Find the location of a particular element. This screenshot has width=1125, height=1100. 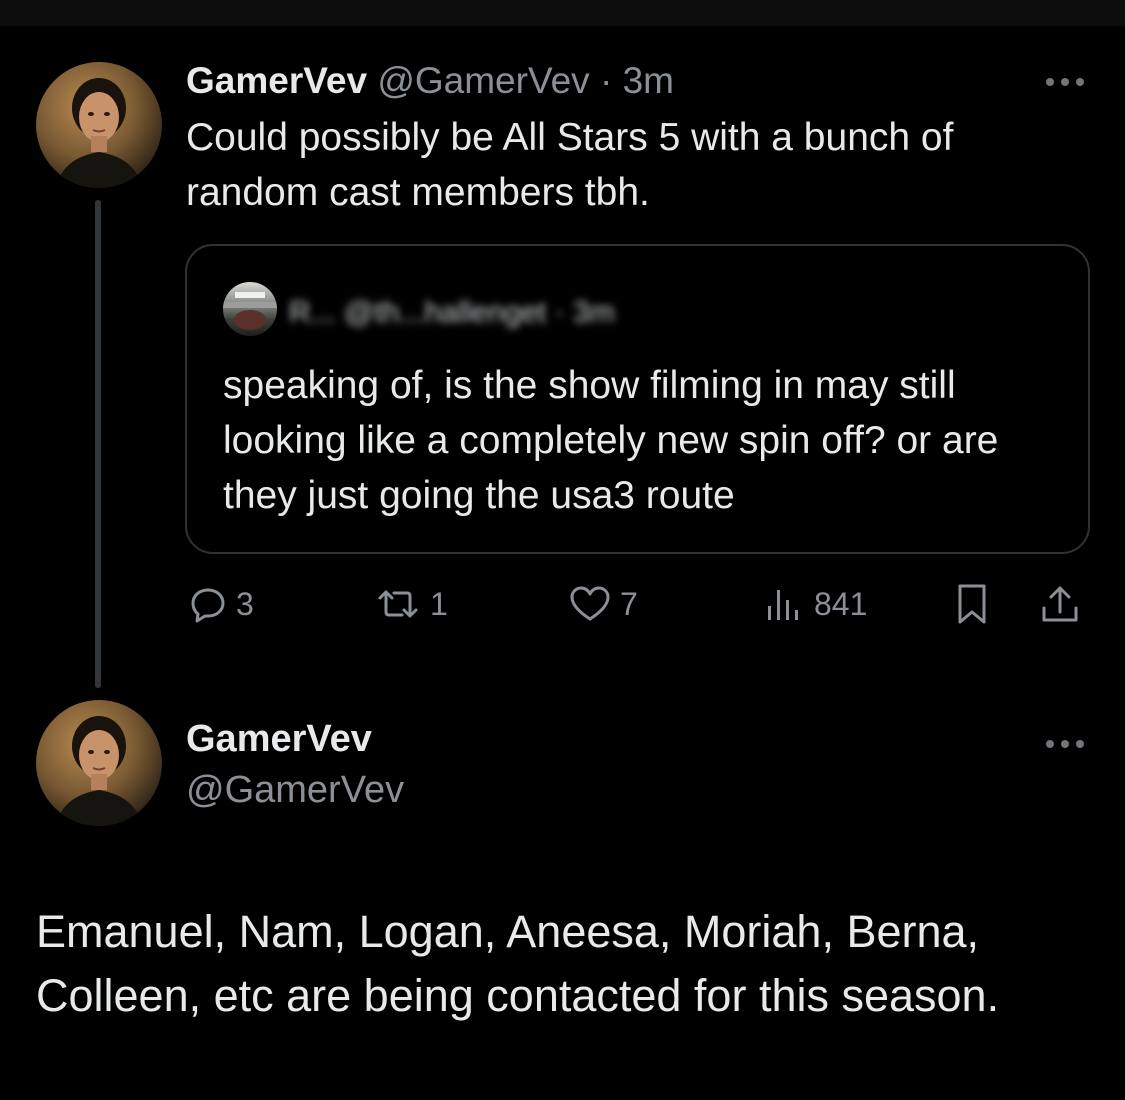

share-icon is located at coordinates (1060, 604).